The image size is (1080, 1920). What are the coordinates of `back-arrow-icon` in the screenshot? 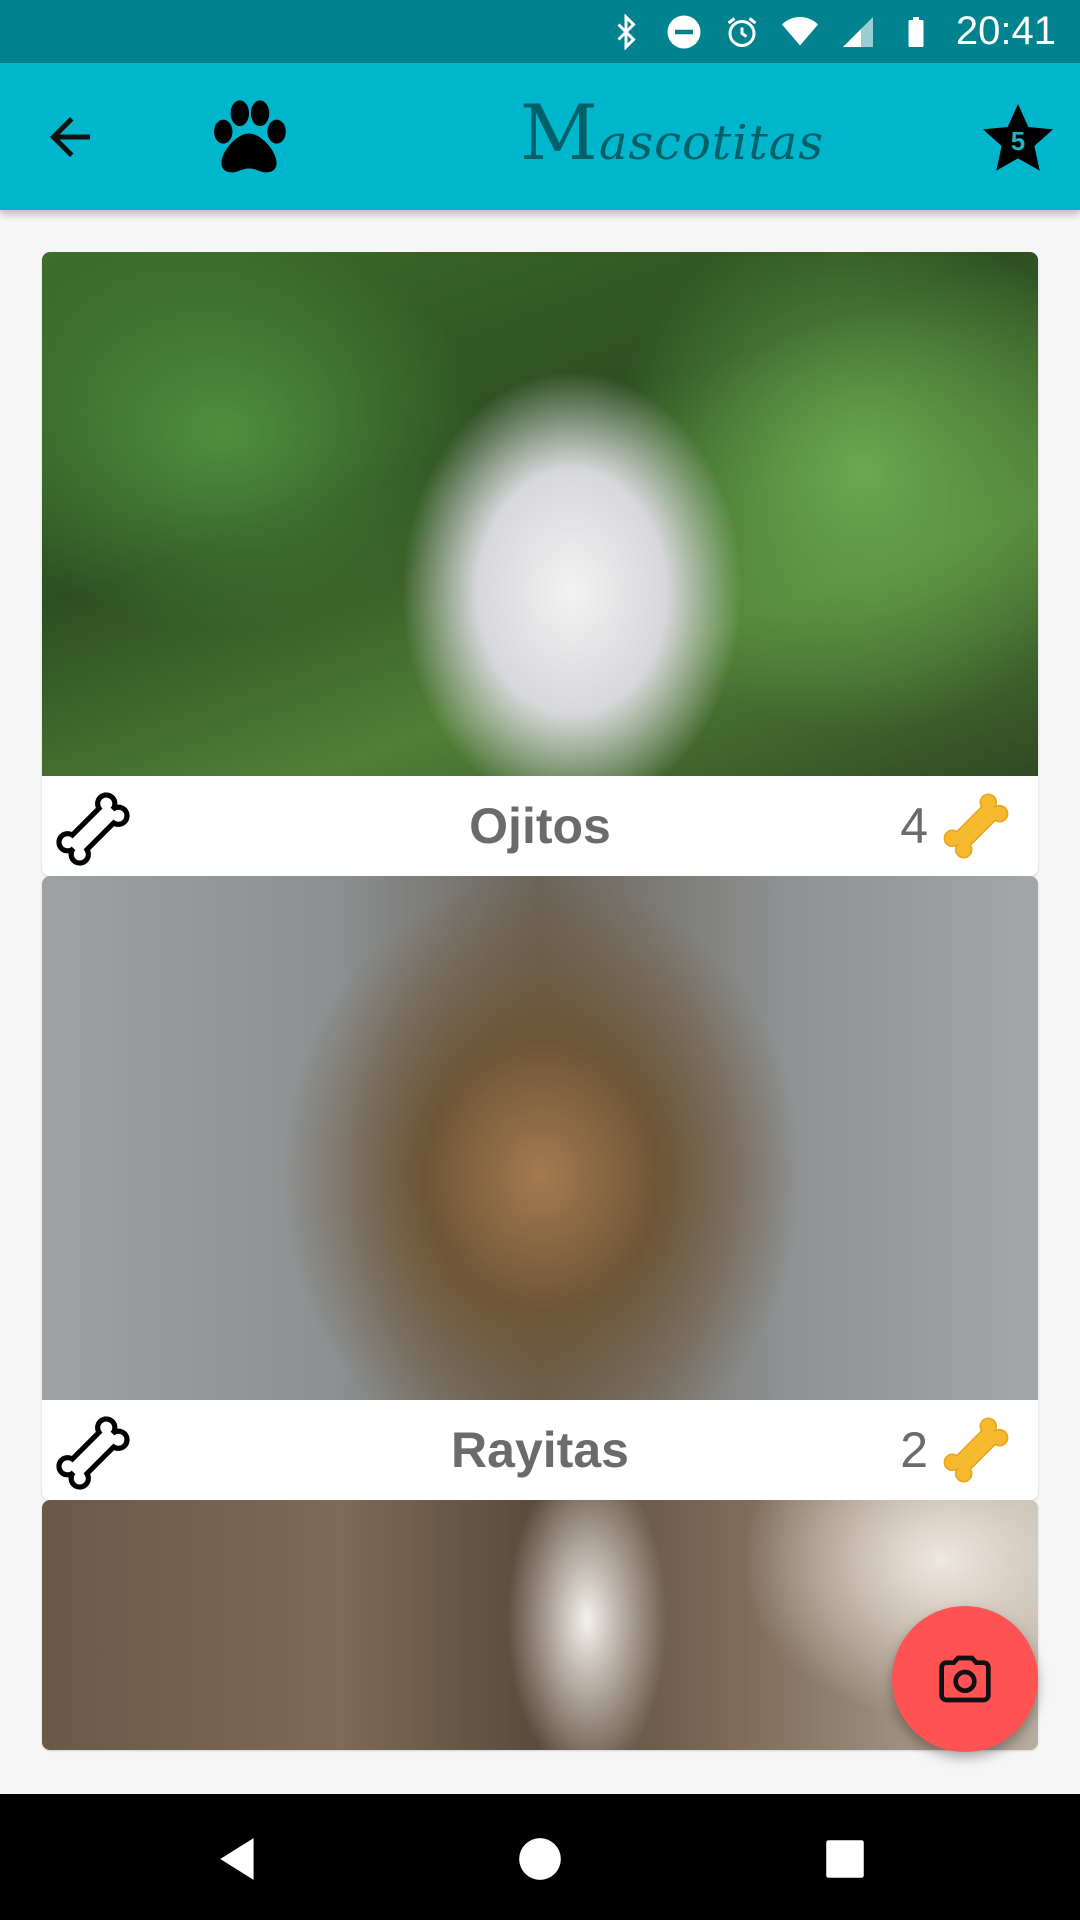 It's located at (70, 137).